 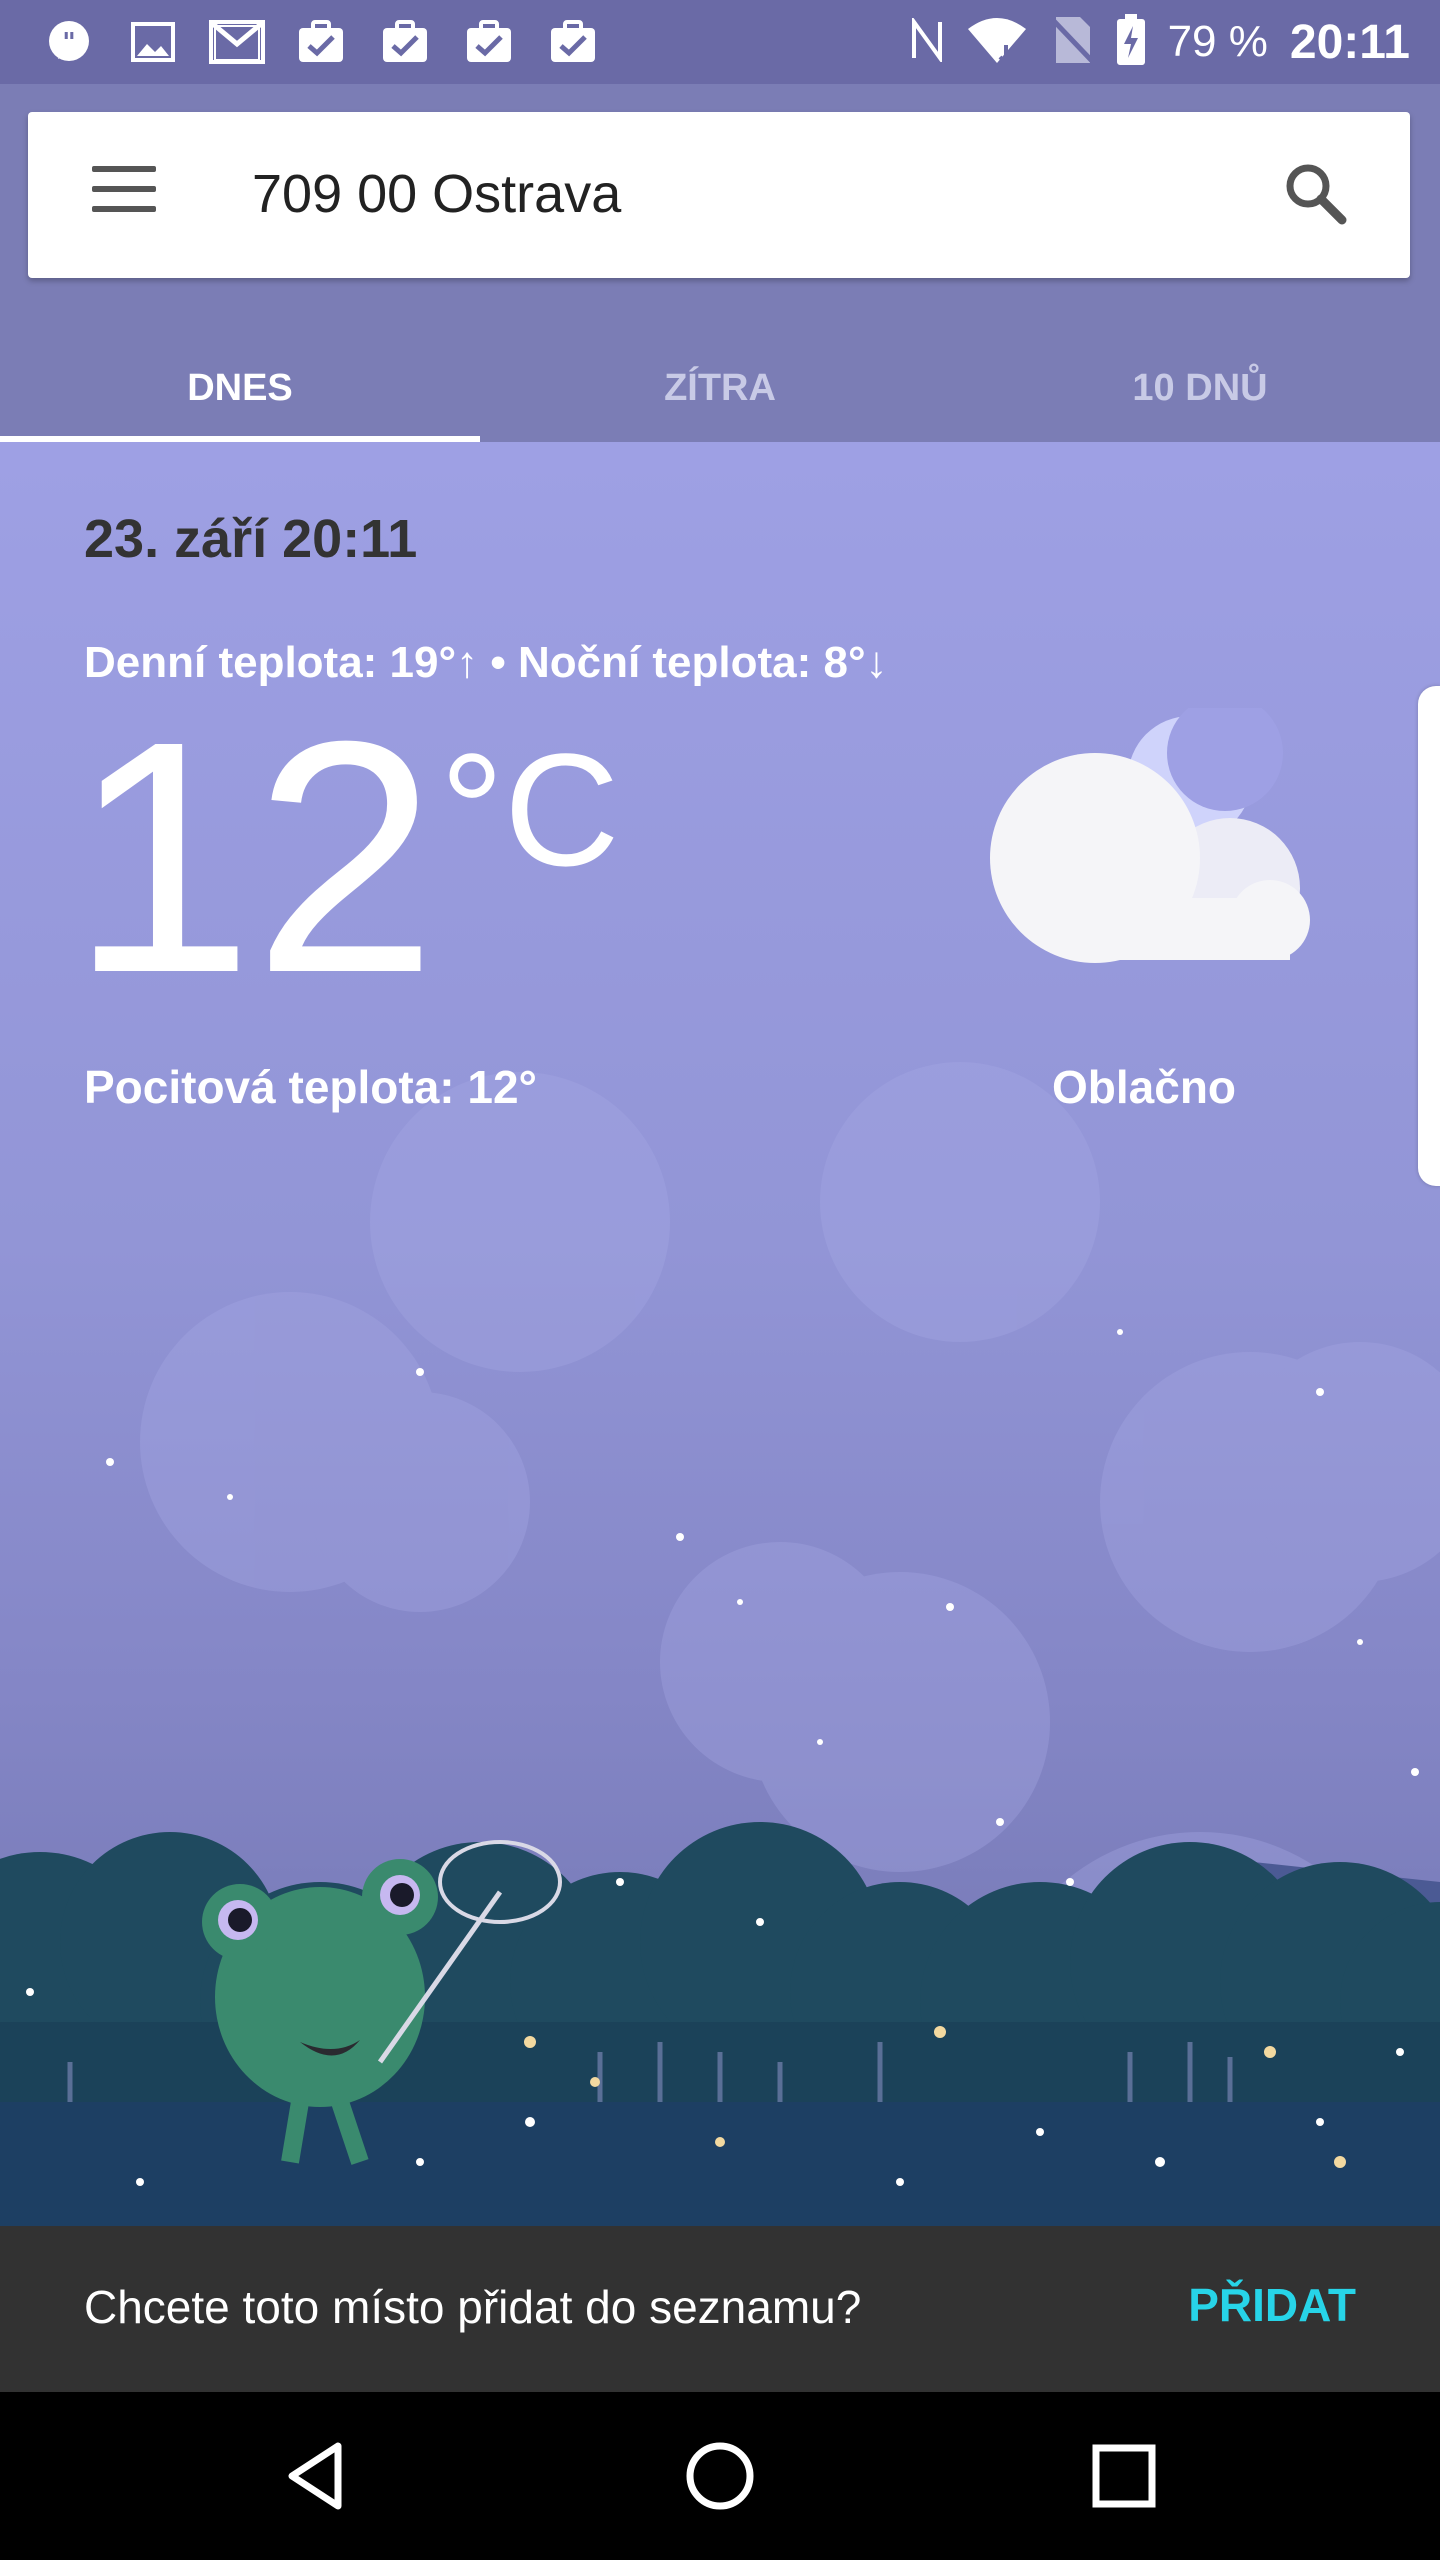 I want to click on clock: 20:11, so click(x=1349, y=42).